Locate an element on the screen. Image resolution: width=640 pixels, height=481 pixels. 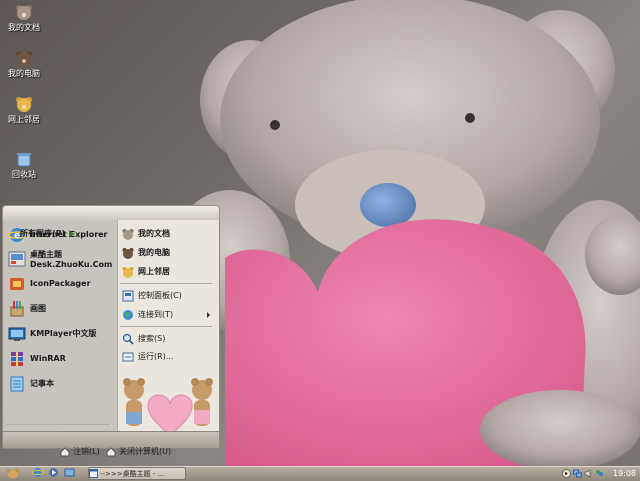
submenu-arrow-icon is located at coordinates (208, 315).